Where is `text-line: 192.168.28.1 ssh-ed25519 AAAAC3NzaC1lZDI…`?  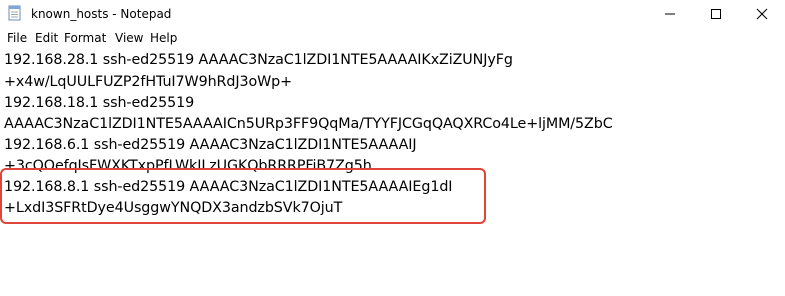
text-line: 192.168.28.1 ssh-ed25519 AAAAC3NzaC1lZDI… is located at coordinates (258, 60).